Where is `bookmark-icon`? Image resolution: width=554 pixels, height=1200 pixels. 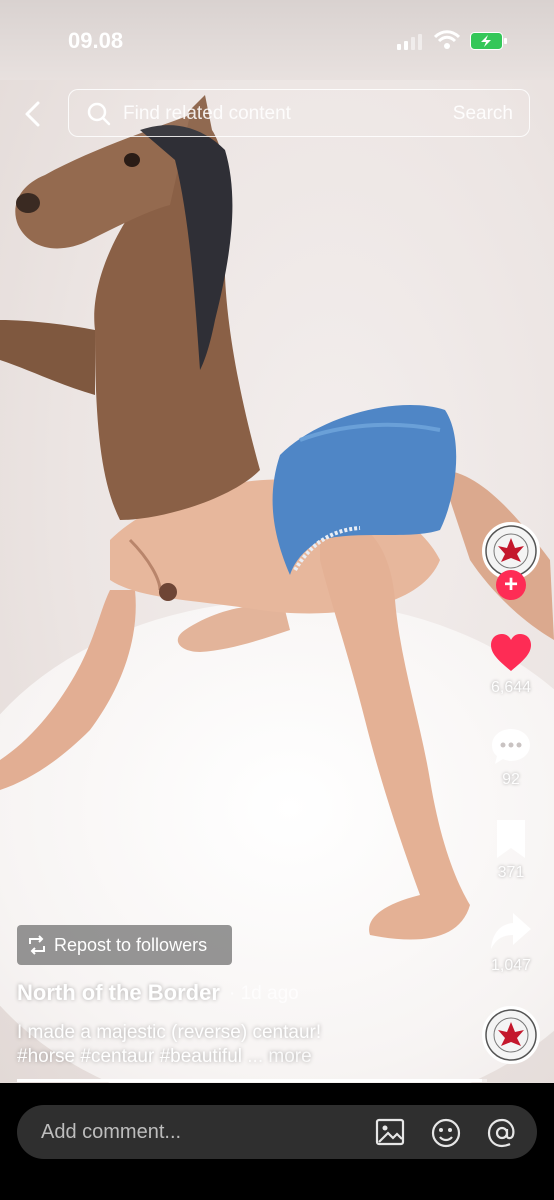
bookmark-icon is located at coordinates (511, 839).